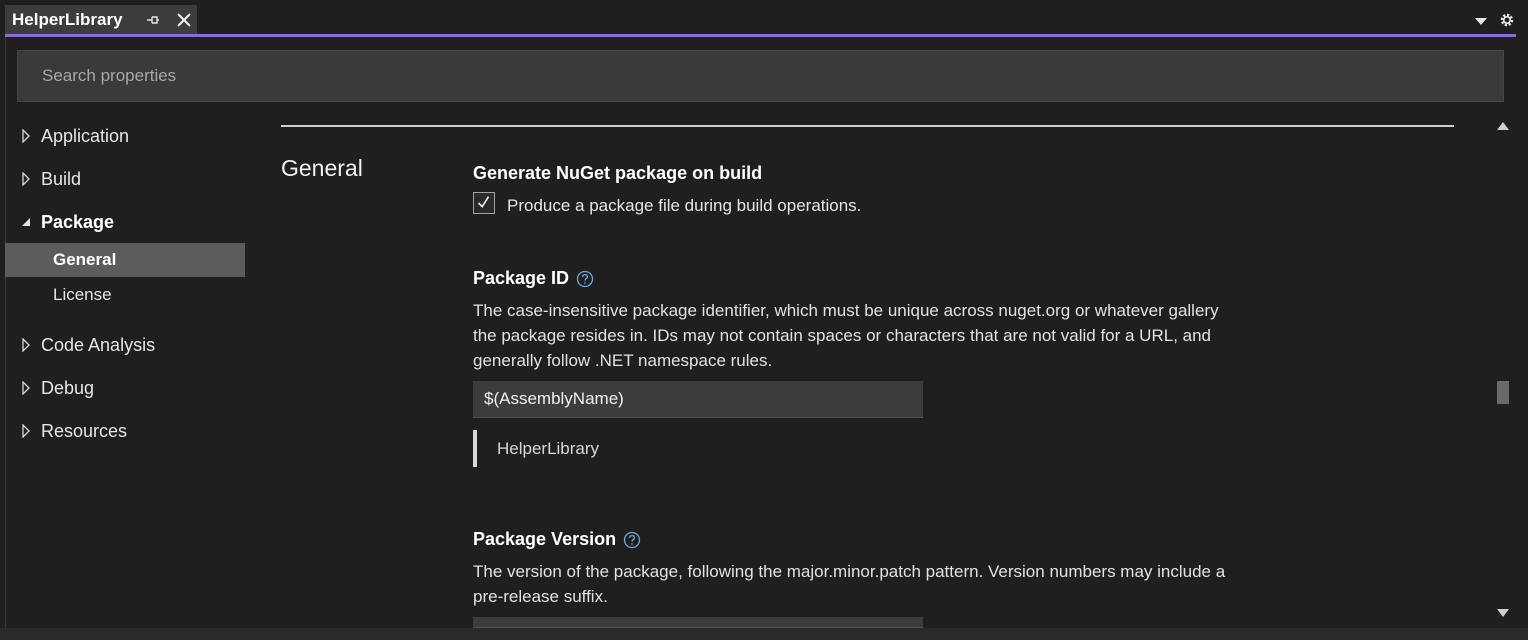 This screenshot has width=1528, height=640. What do you see at coordinates (61, 178) in the screenshot?
I see `nav-item-label: Build` at bounding box center [61, 178].